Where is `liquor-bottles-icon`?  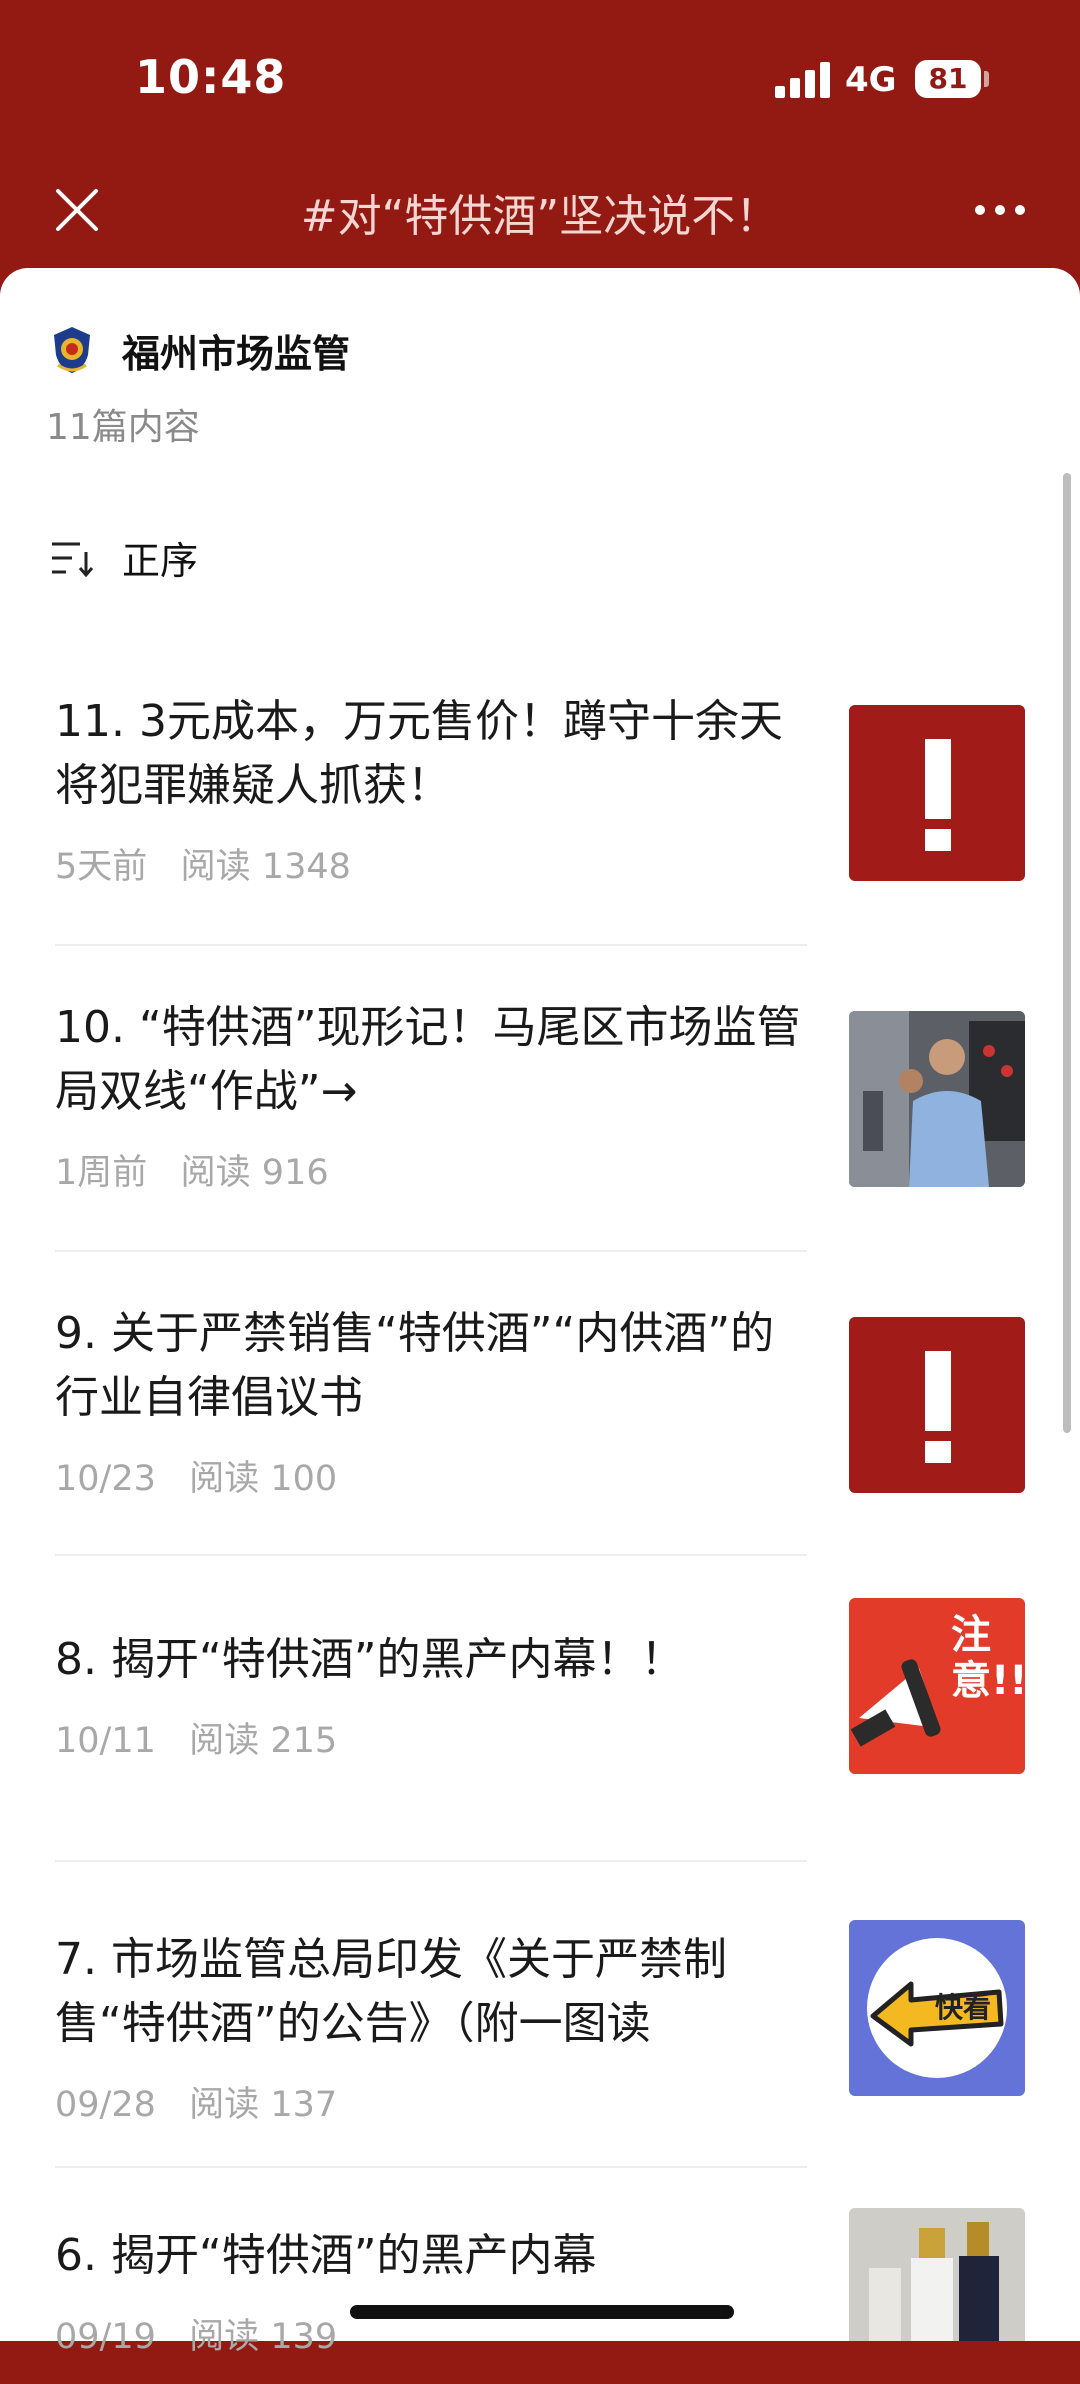
liquor-bottles-icon is located at coordinates (937, 2274).